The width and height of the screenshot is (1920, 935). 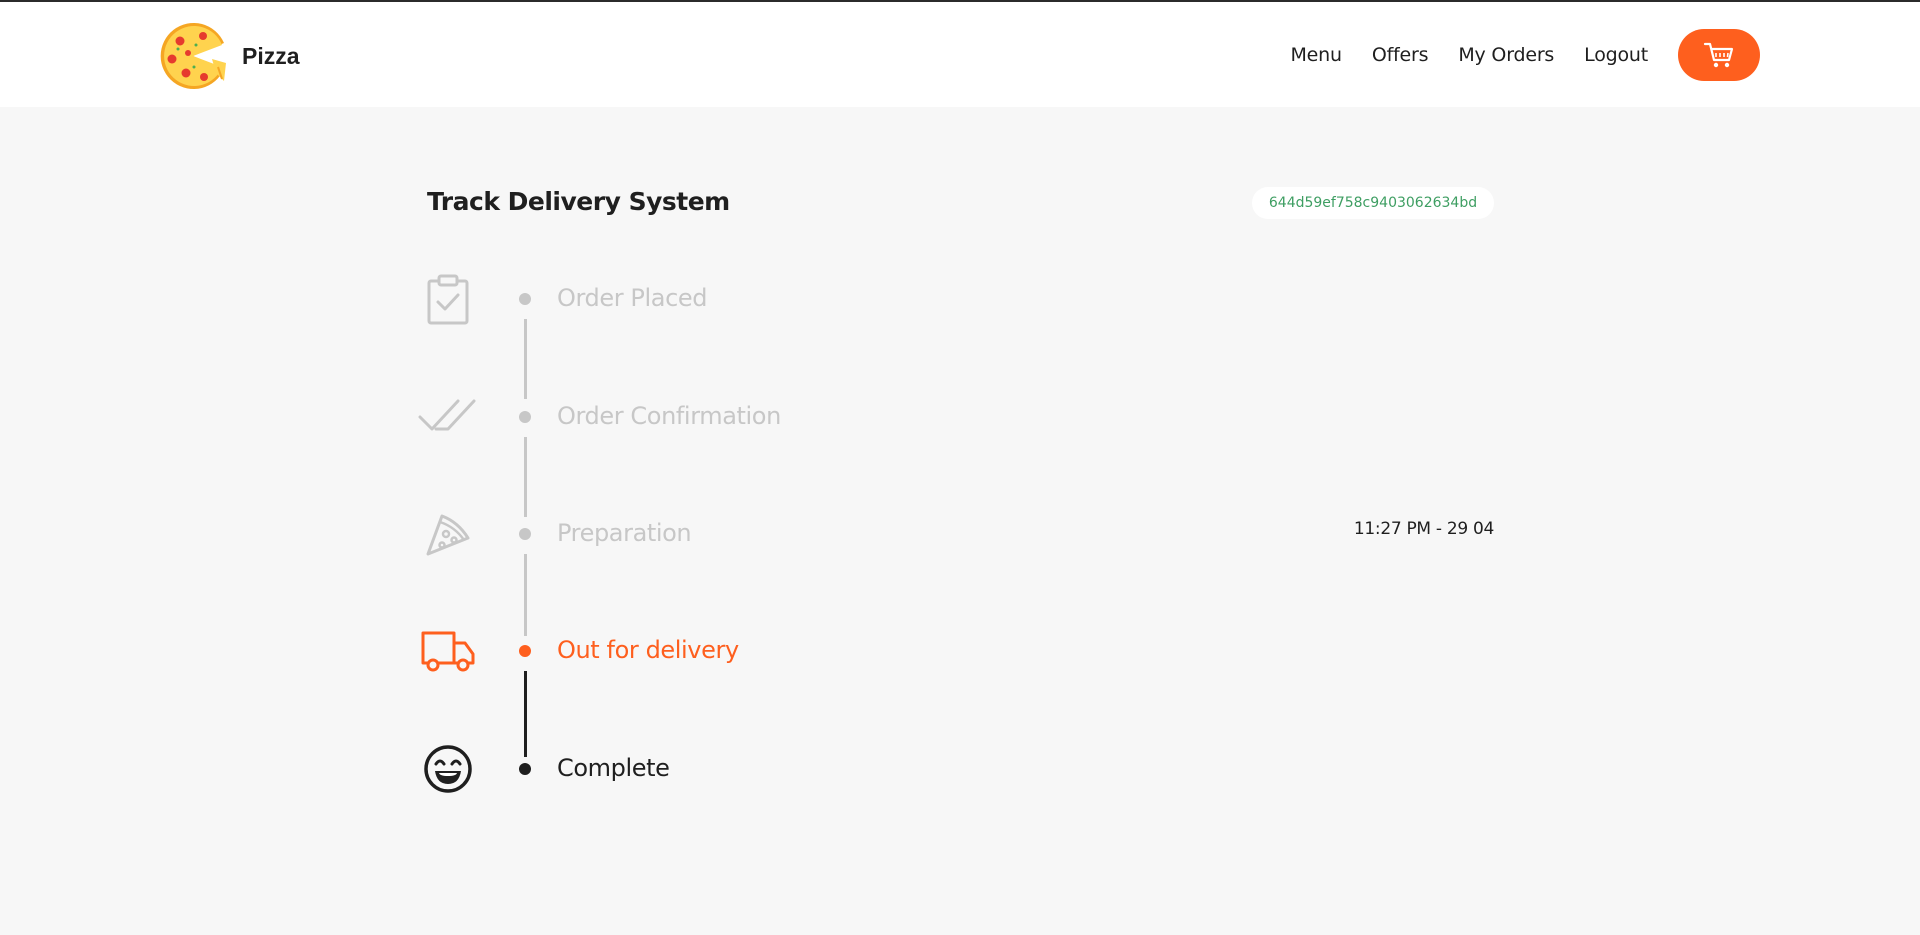 What do you see at coordinates (960, 417) in the screenshot?
I see `step-order-confirmation: Order Confirmation` at bounding box center [960, 417].